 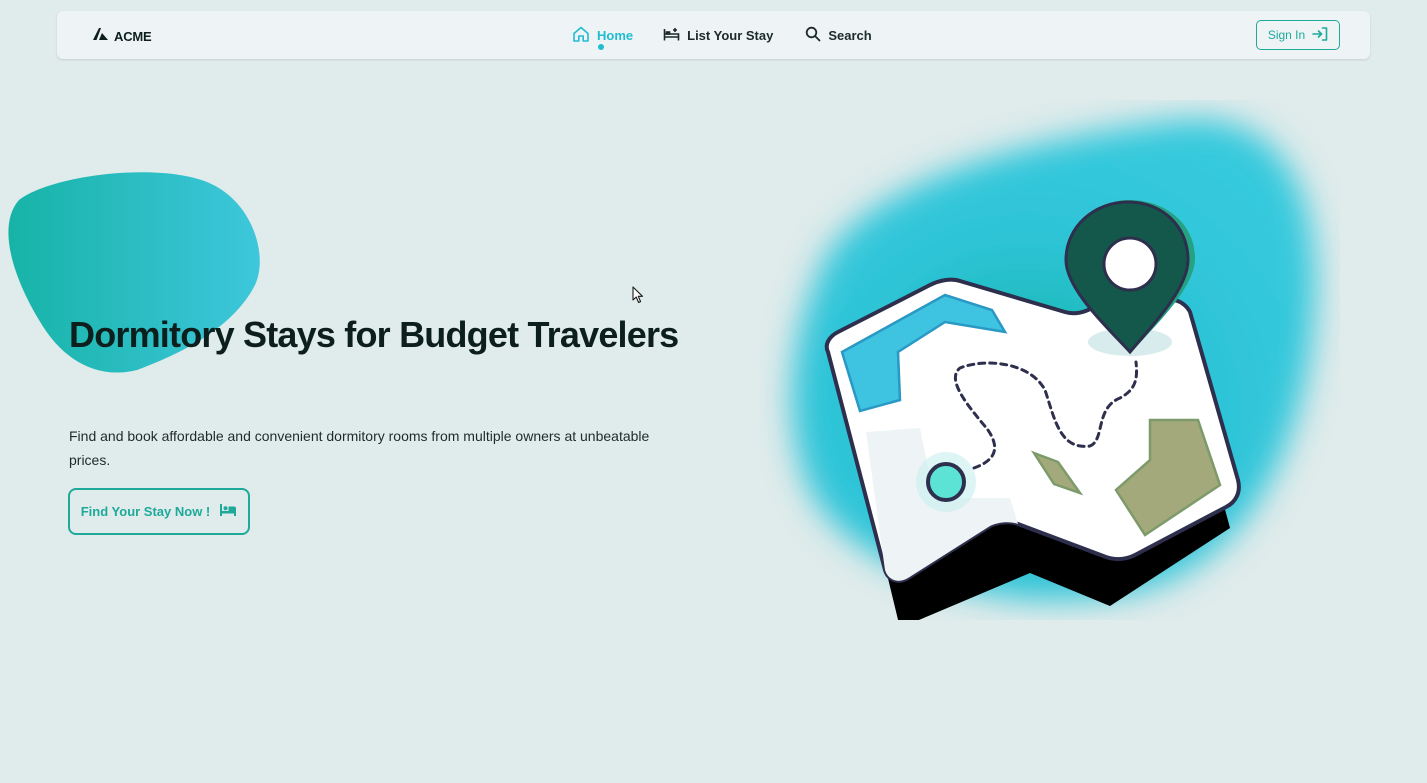 I want to click on find-your-stay-button: Find Your Stay Now !, so click(x=159, y=511).